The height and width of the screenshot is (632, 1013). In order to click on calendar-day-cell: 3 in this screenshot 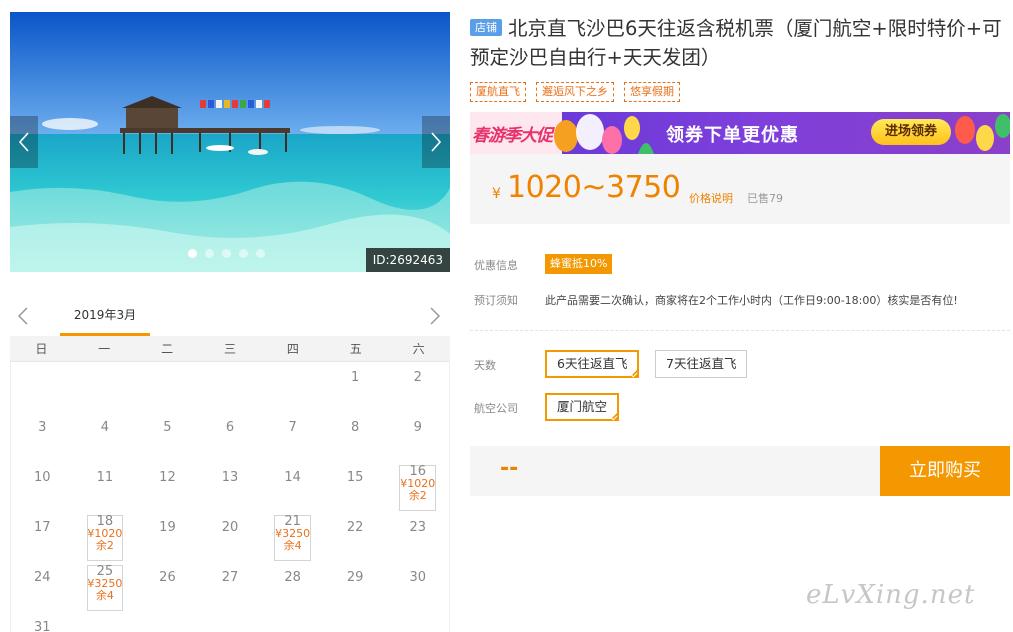, I will do `click(42, 437)`.